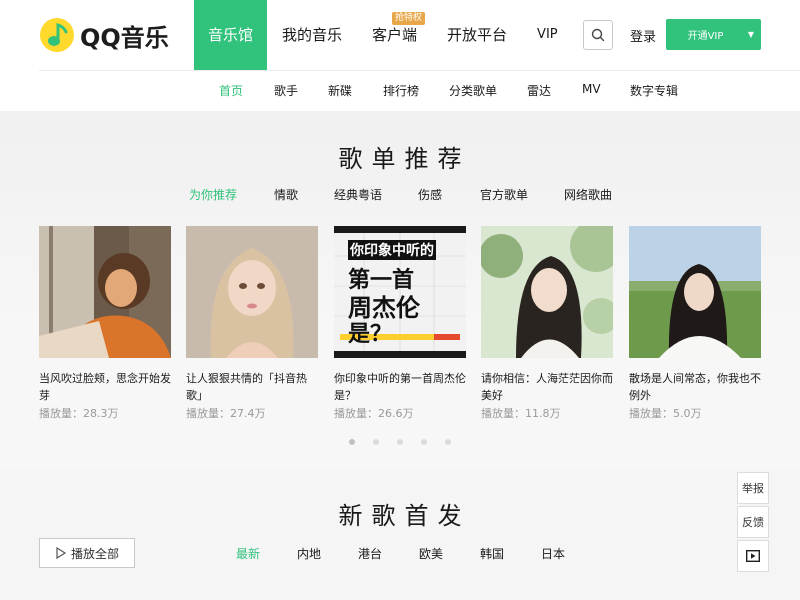 This screenshot has height=600, width=800. What do you see at coordinates (57, 35) in the screenshot?
I see `qq-music-logo-icon` at bounding box center [57, 35].